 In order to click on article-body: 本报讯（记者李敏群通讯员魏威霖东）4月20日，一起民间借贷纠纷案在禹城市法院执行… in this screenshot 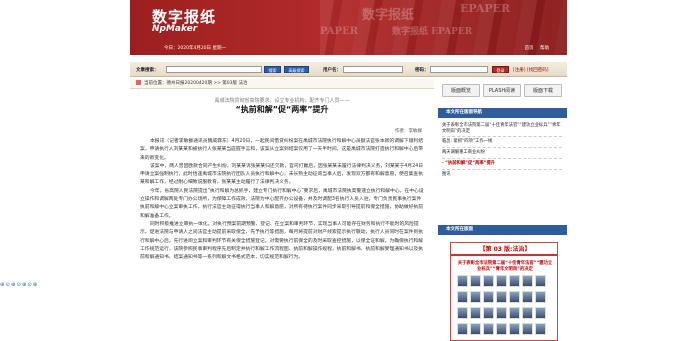, I will do `click(283, 200)`.